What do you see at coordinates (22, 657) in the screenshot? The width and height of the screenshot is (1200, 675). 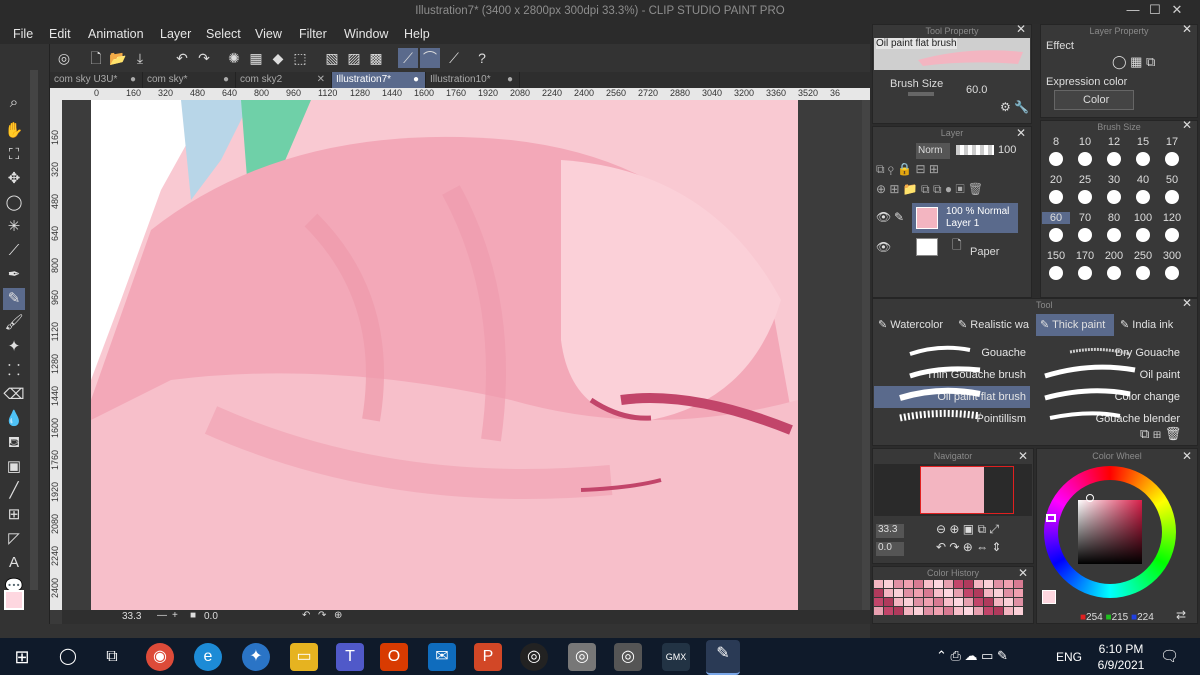 I see `windows-start-icon: ⊞` at bounding box center [22, 657].